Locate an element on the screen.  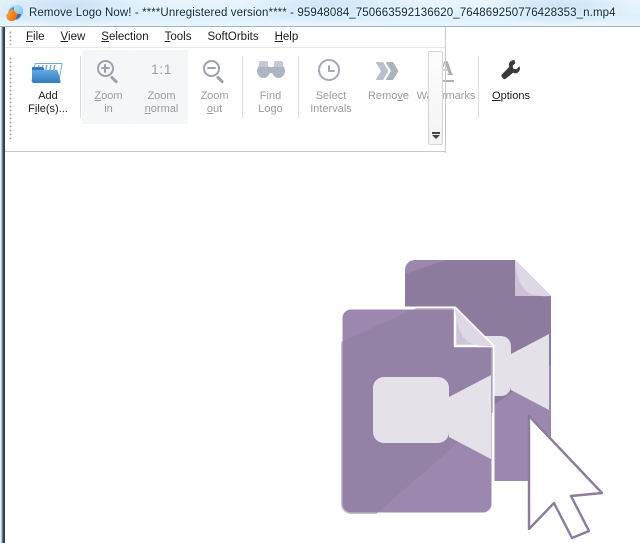
toolbar-label-remove: Remove is located at coordinates (388, 96).